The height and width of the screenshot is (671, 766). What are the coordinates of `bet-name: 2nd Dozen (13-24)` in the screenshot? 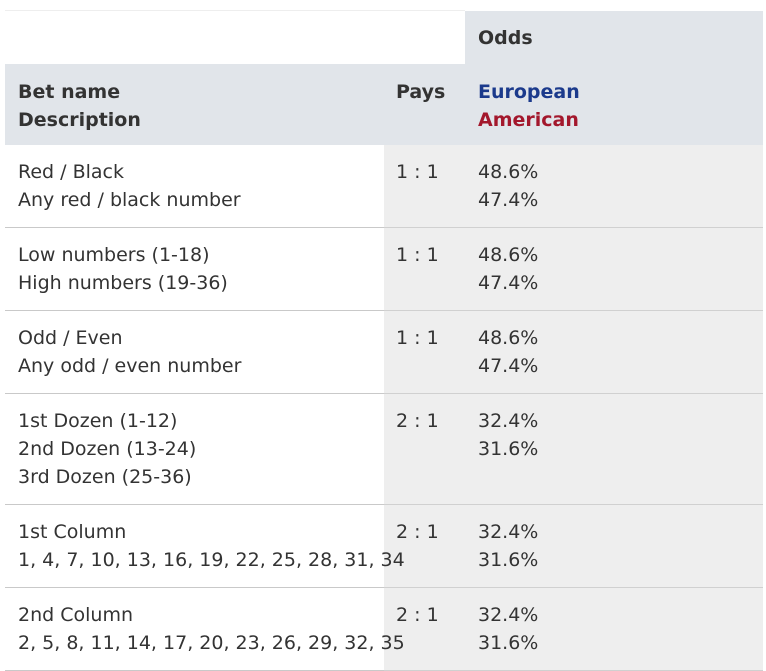 It's located at (107, 449).